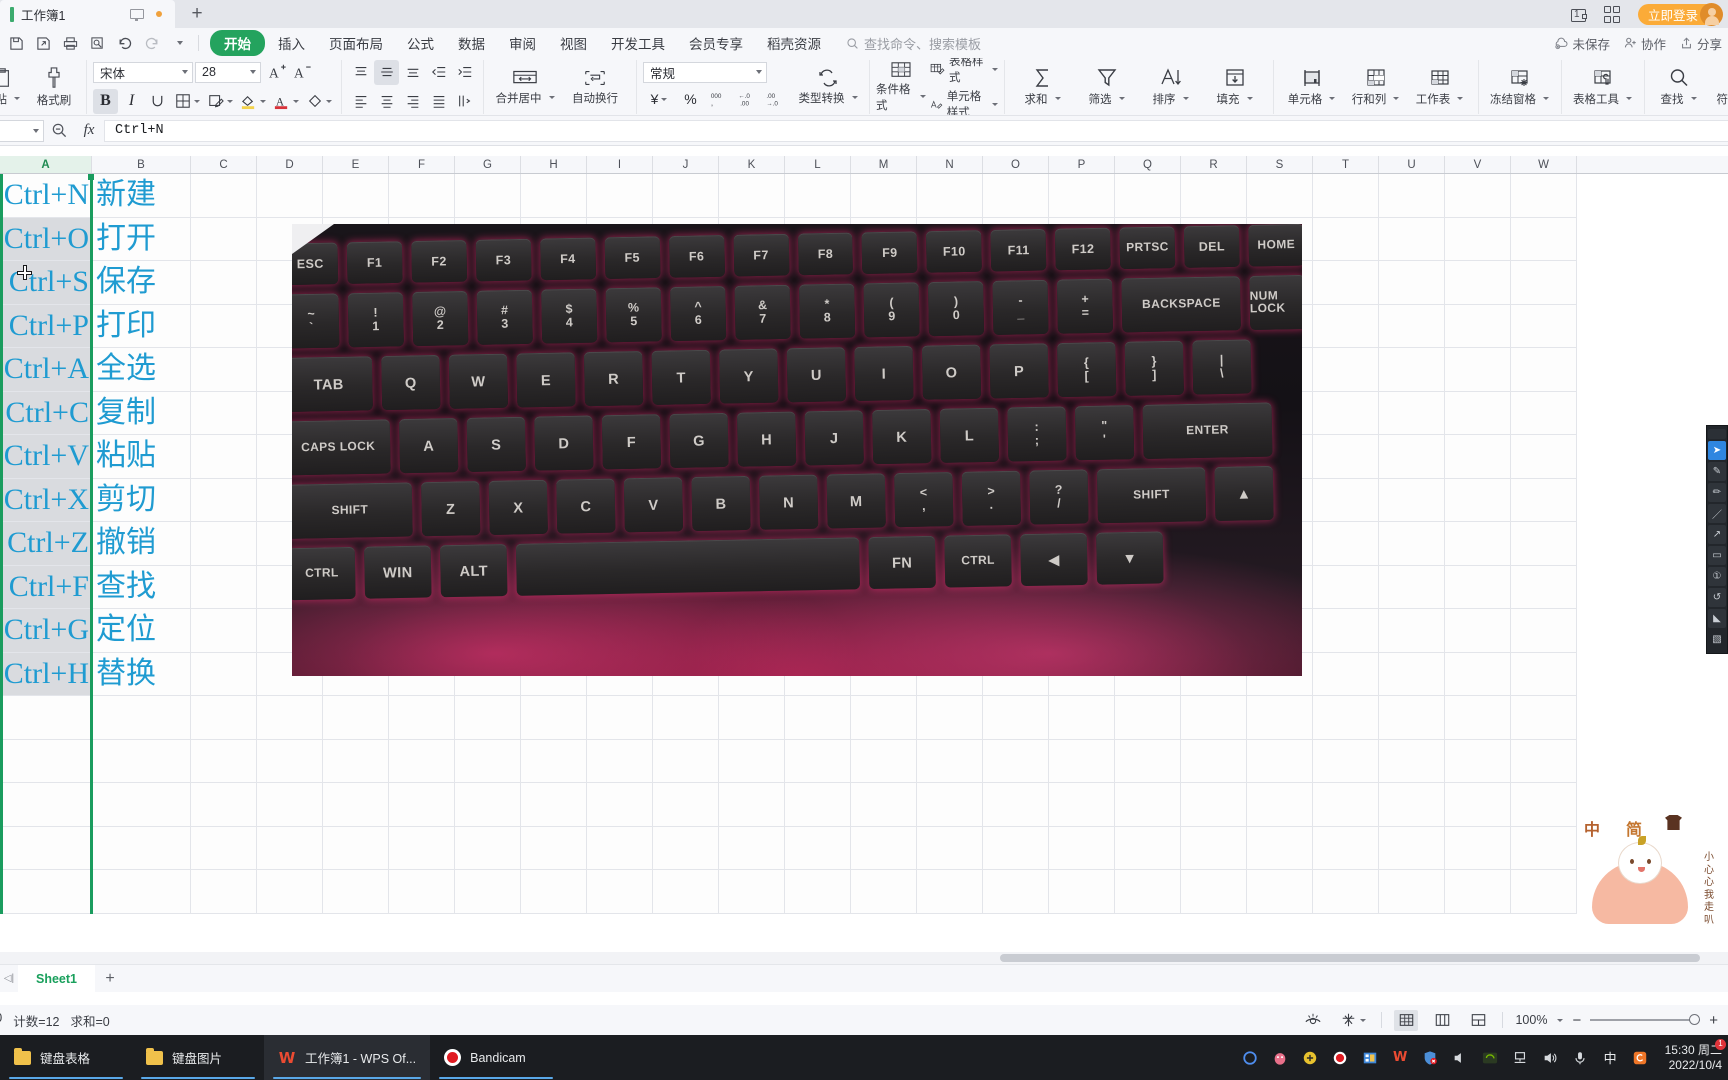 The height and width of the screenshot is (1080, 1728). Describe the element at coordinates (302, 72) in the screenshot. I see `shrink-font-button: A` at that location.